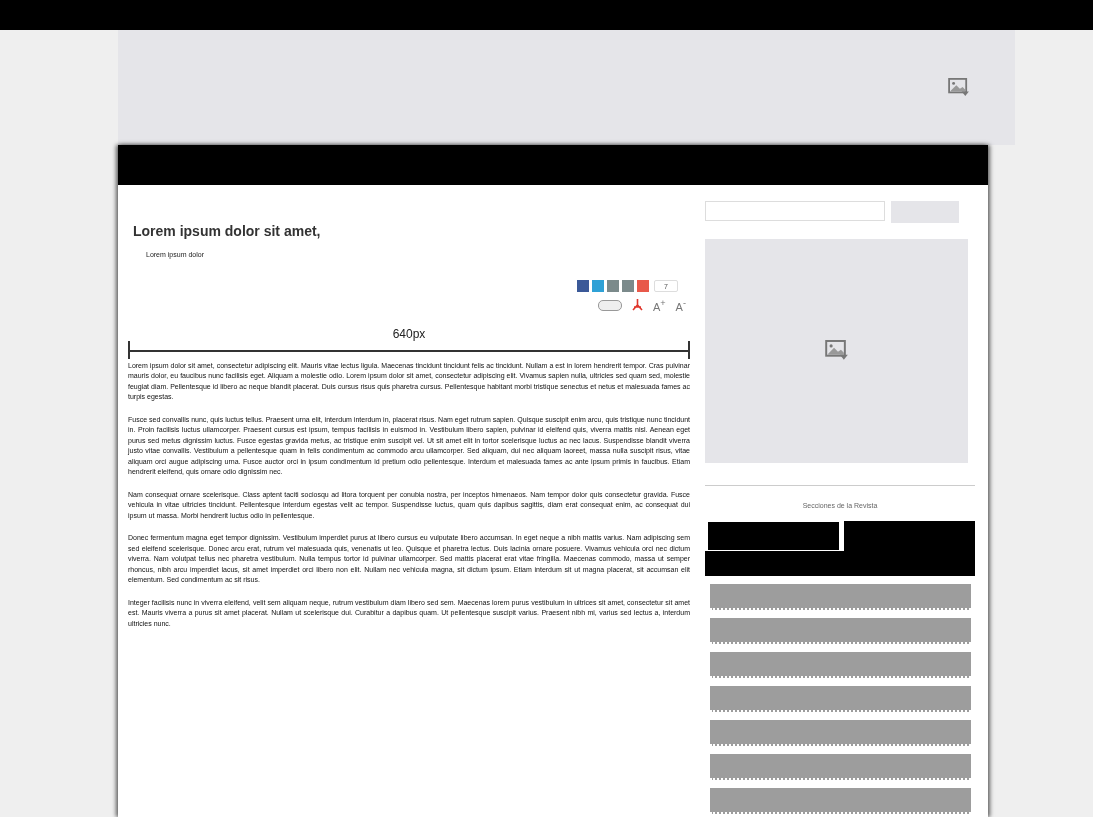 The image size is (1093, 817). Describe the element at coordinates (773, 536) in the screenshot. I see `section-tab` at that location.